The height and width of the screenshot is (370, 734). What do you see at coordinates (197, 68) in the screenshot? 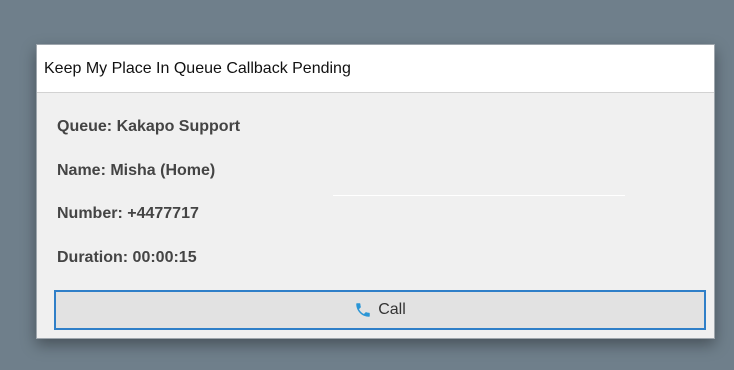
I see `dialog-title: Keep My Place In Queue Callback Pending` at bounding box center [197, 68].